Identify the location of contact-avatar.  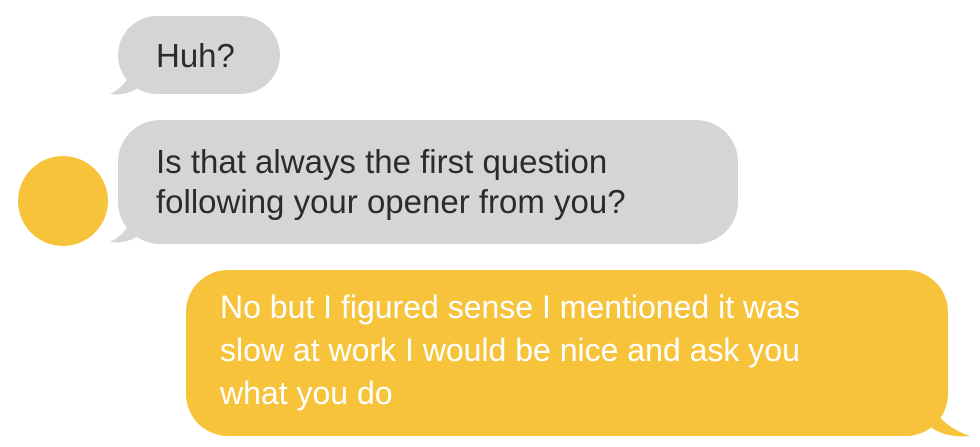
(63, 201).